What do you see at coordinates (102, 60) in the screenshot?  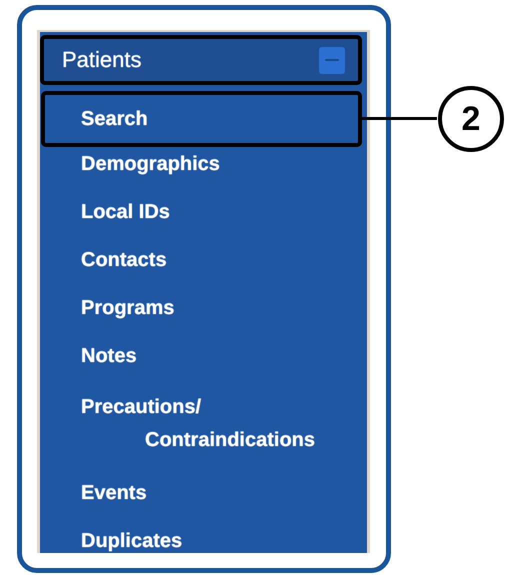 I see `header-title: Patients` at bounding box center [102, 60].